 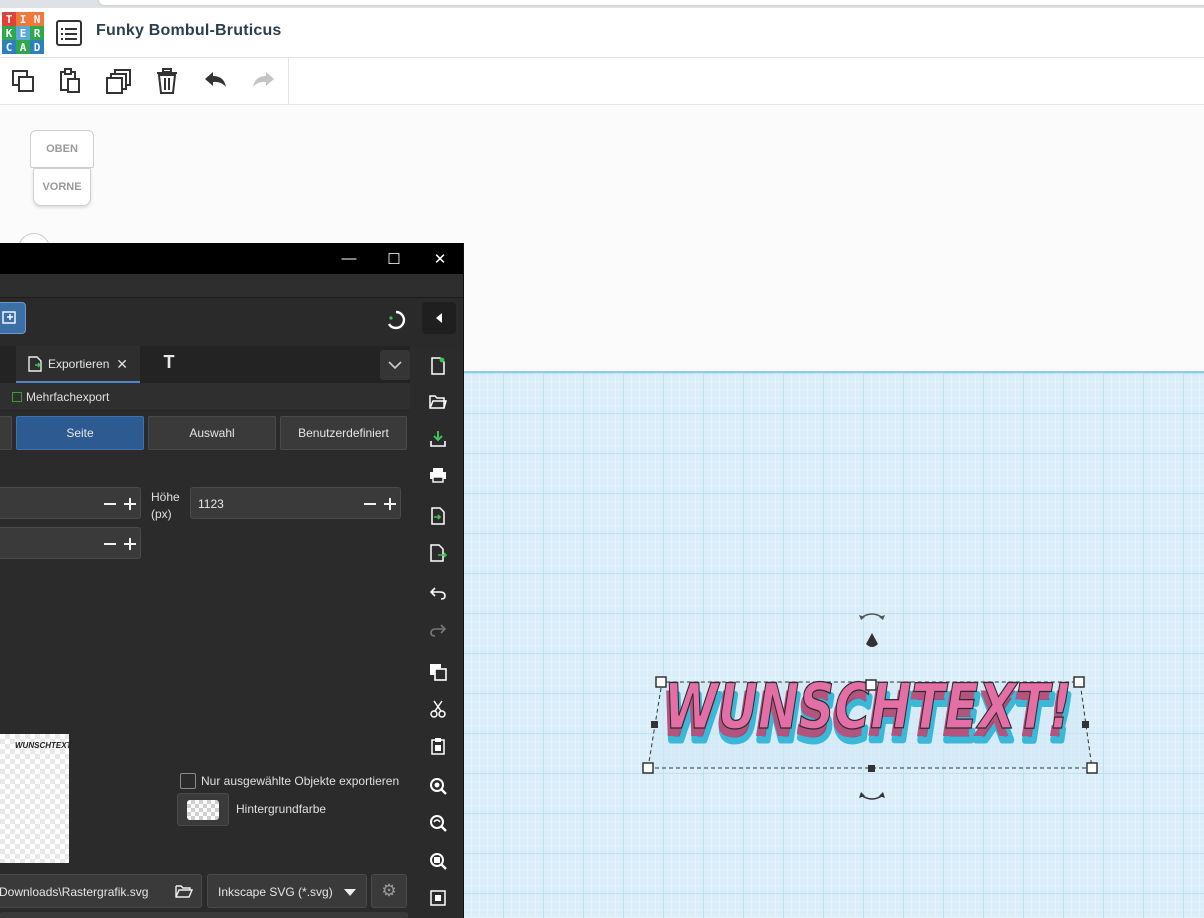 I want to click on delete-button, so click(x=167, y=81).